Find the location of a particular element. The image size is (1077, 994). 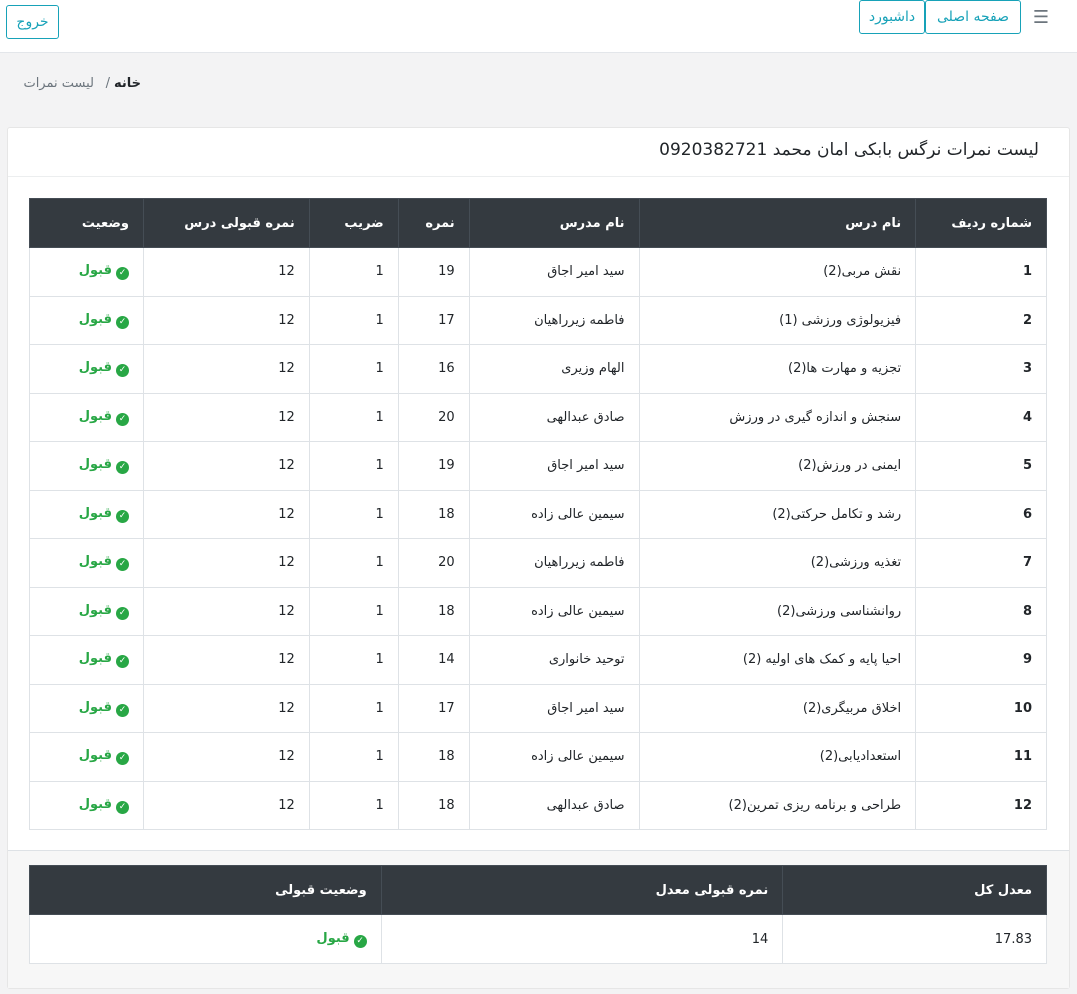

total-average-value: 17.83 is located at coordinates (914, 939).